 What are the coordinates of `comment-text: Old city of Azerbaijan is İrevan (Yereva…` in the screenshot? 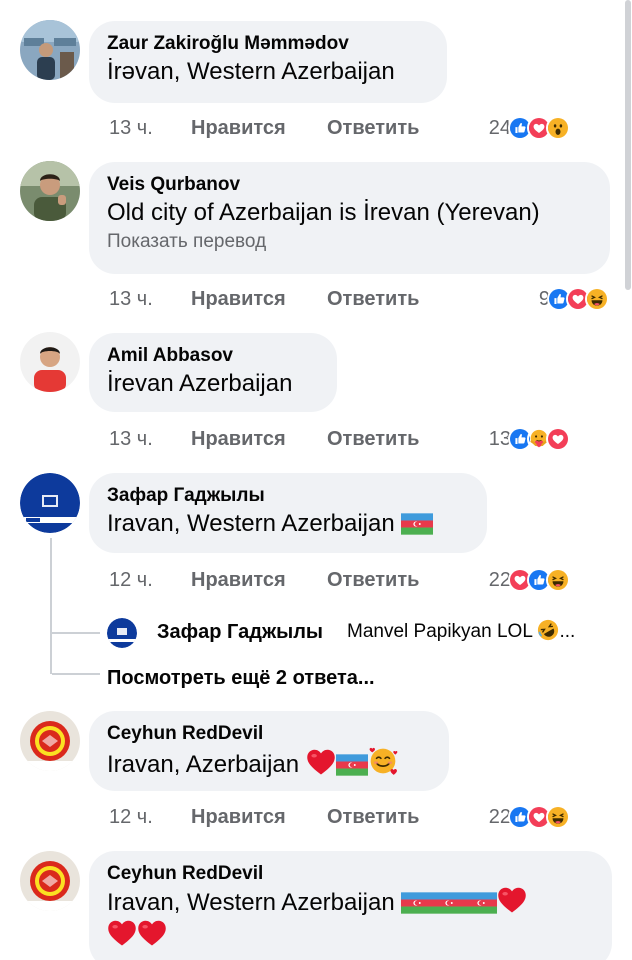 It's located at (323, 212).